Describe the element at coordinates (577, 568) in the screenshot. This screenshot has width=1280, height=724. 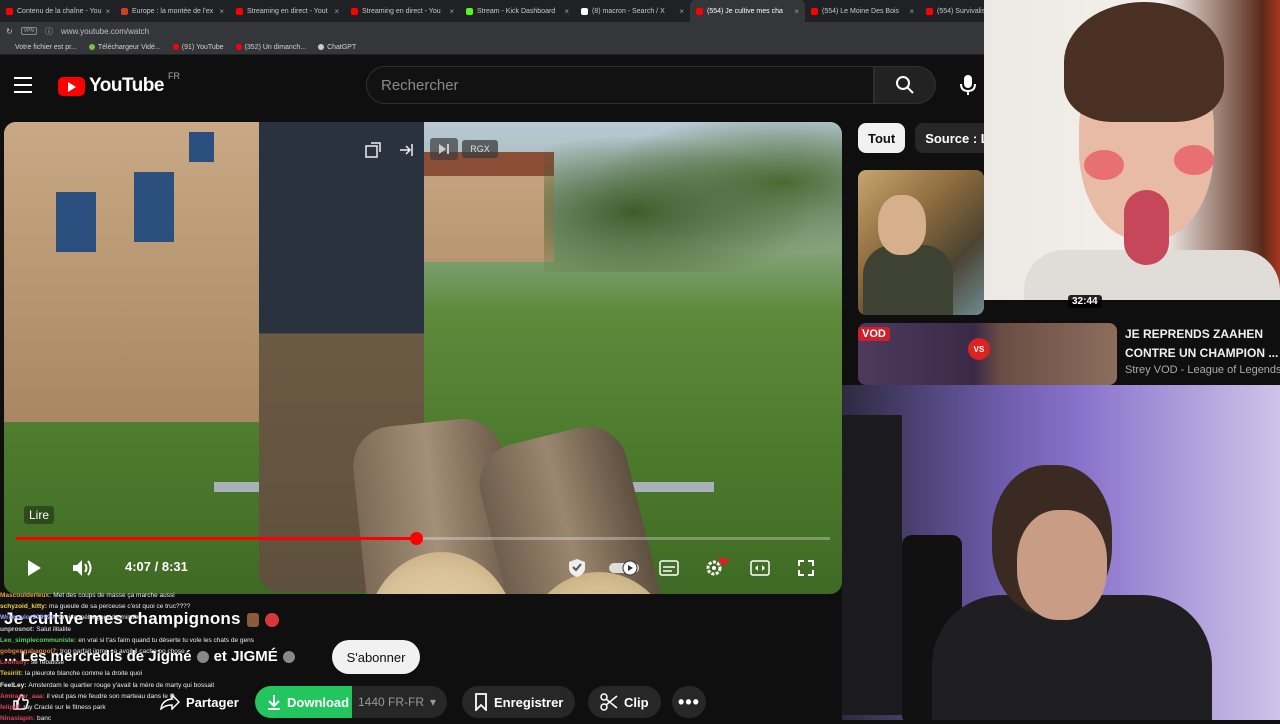
I see `ad-block-icon` at that location.